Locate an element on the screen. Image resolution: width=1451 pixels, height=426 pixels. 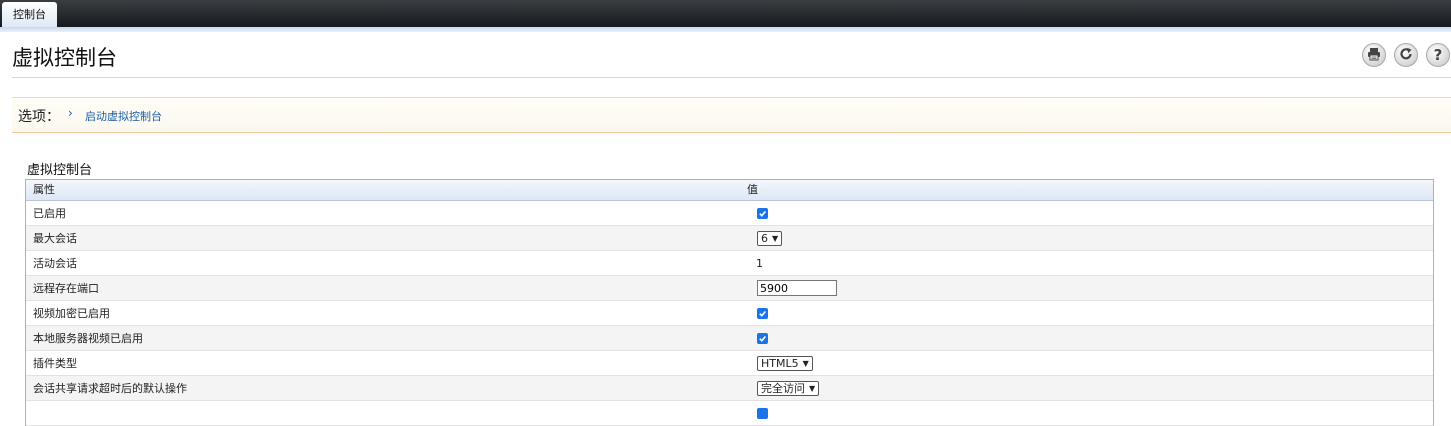
table-row: 插件类型 HTML5 ▼ is located at coordinates (729, 363).